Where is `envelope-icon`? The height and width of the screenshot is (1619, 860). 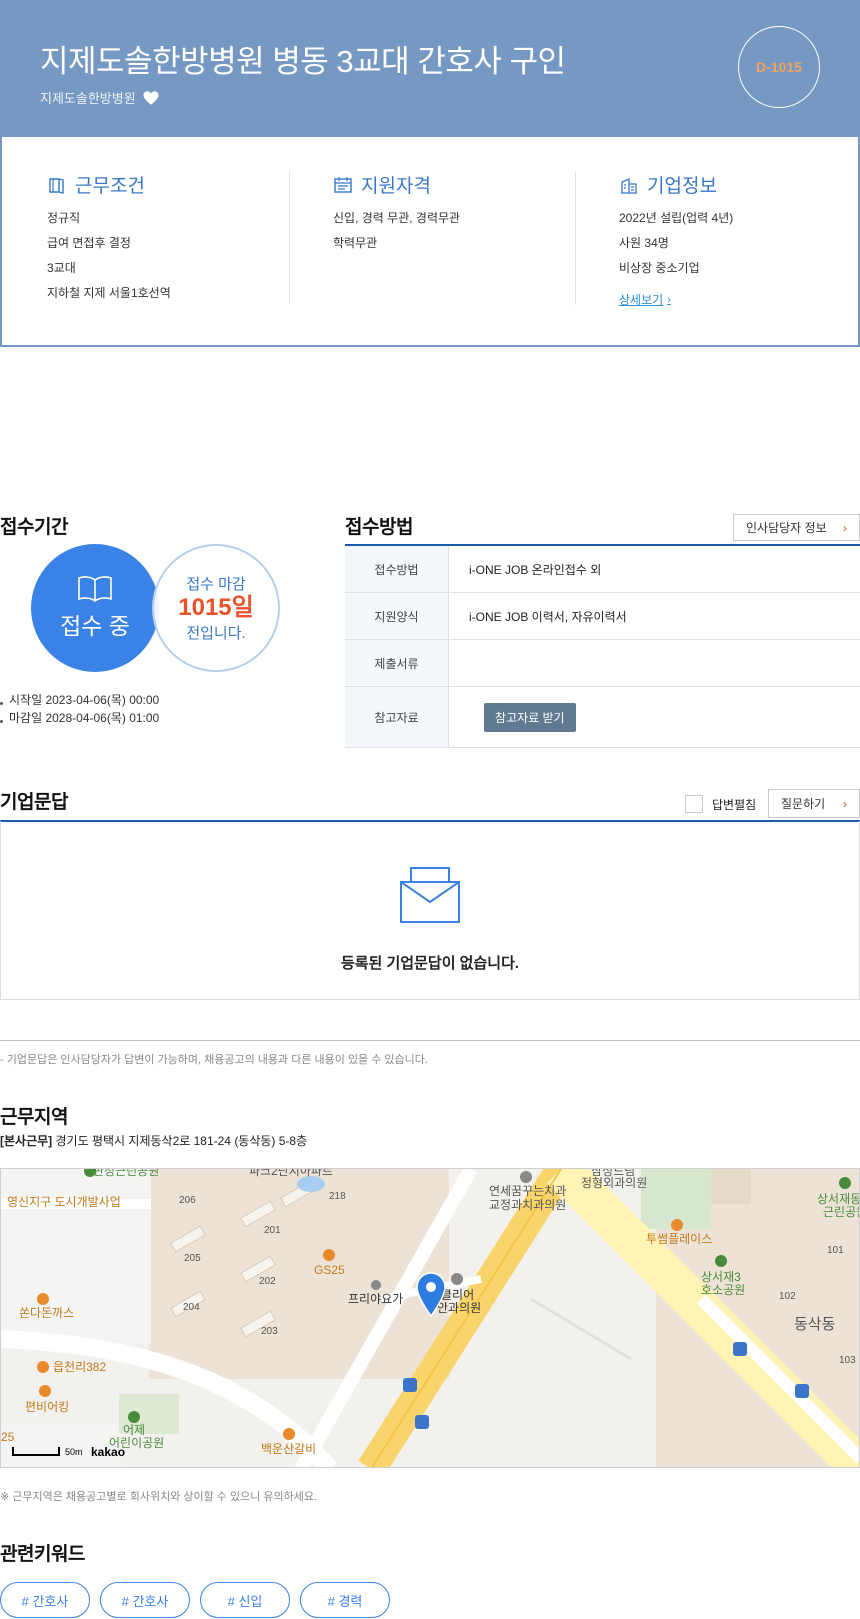
envelope-icon is located at coordinates (430, 895).